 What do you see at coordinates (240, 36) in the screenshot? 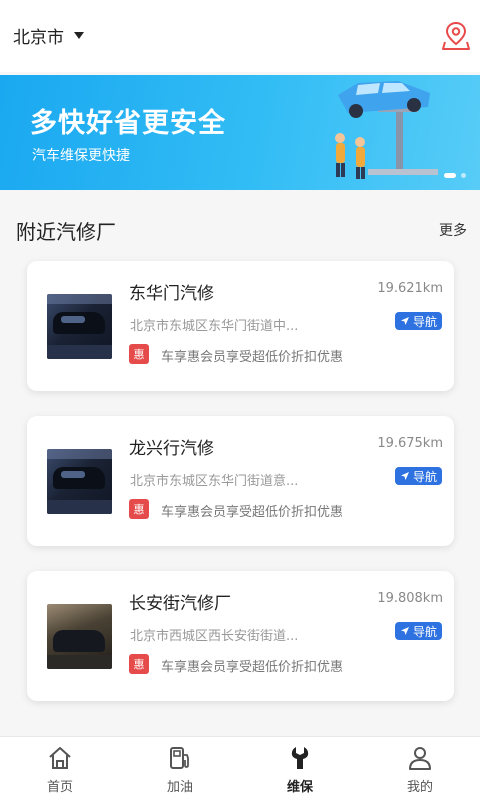
I see `top-bar: 北京市` at bounding box center [240, 36].